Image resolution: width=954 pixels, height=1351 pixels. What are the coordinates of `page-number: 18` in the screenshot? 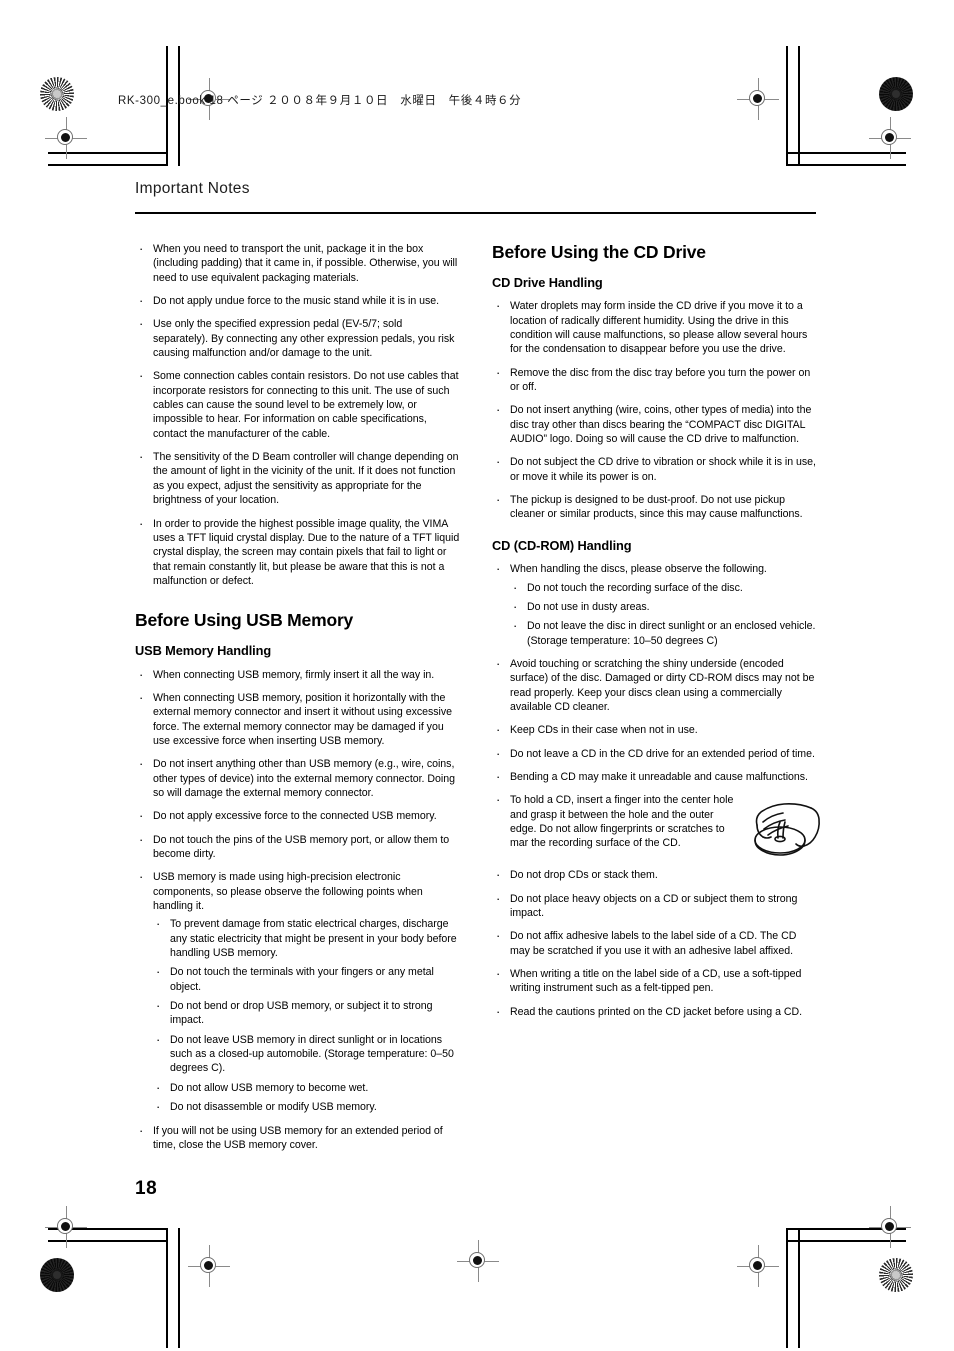 It's located at (146, 1188).